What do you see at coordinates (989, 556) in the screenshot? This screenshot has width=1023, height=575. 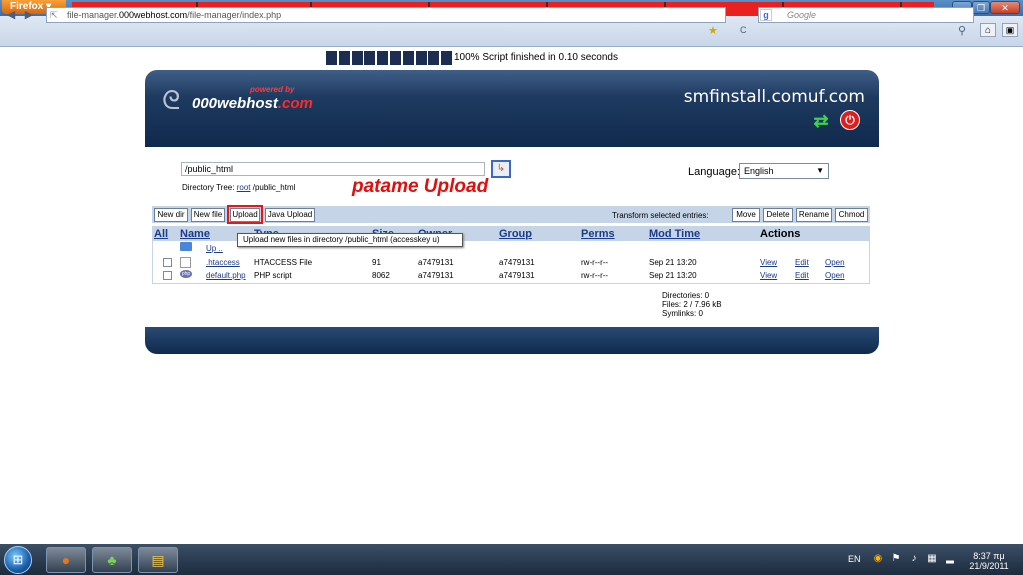 I see `clock-time: 8:37 πμ` at bounding box center [989, 556].